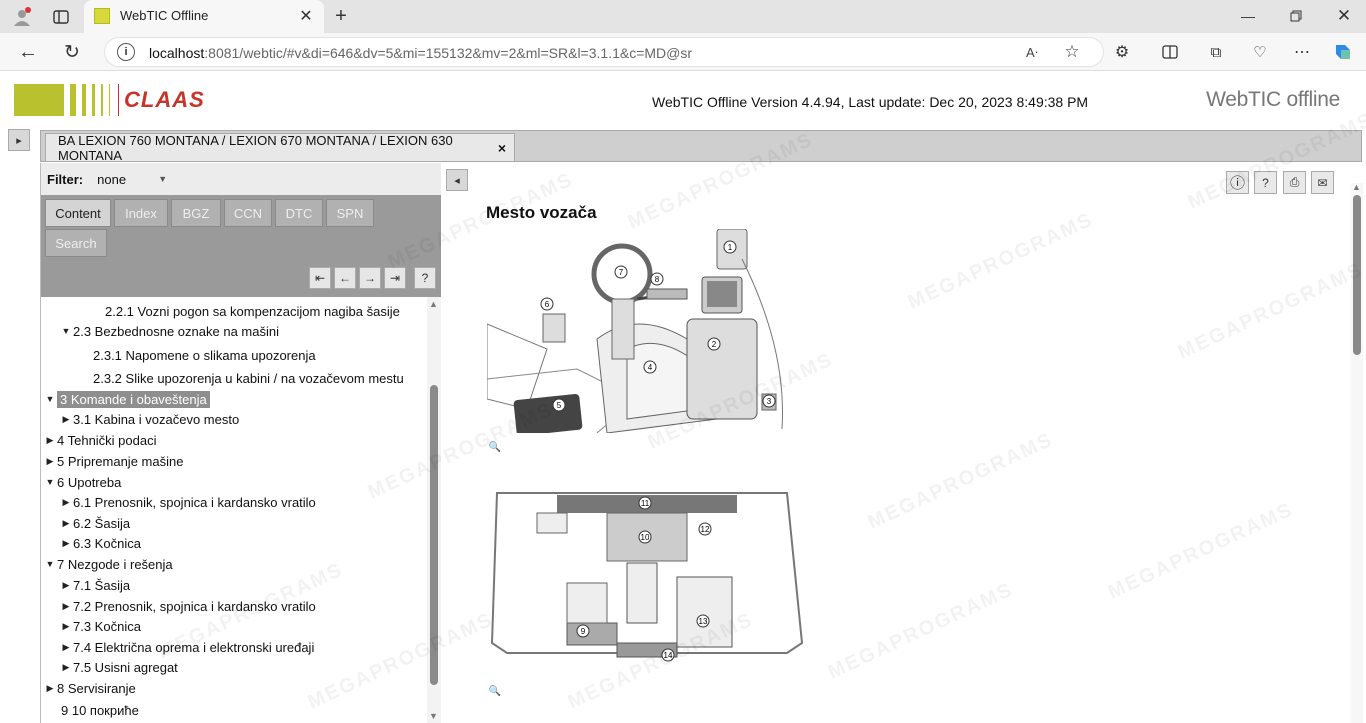  Describe the element at coordinates (645, 537) in the screenshot. I see `callout-label: 10` at that location.